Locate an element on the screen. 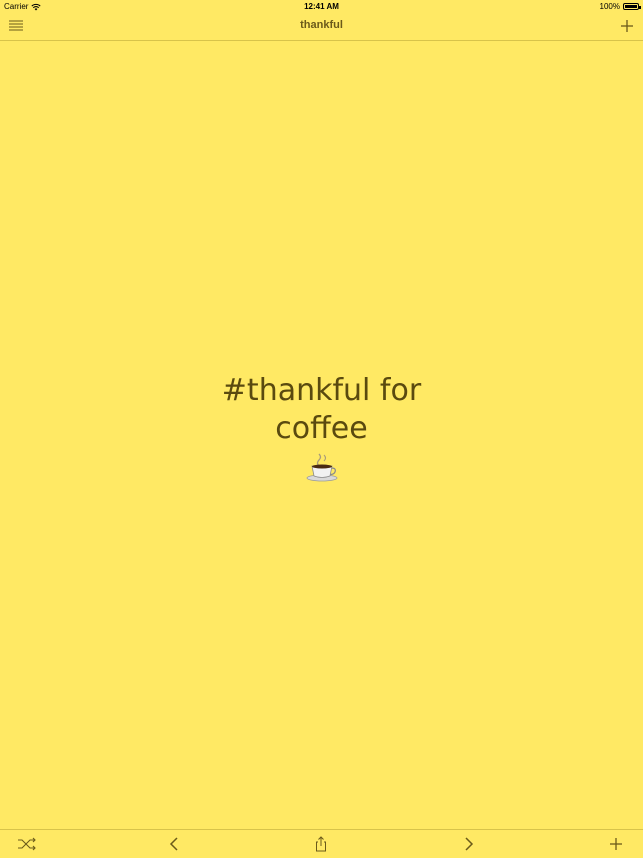  carrier-group: Carrier is located at coordinates (23, 6).